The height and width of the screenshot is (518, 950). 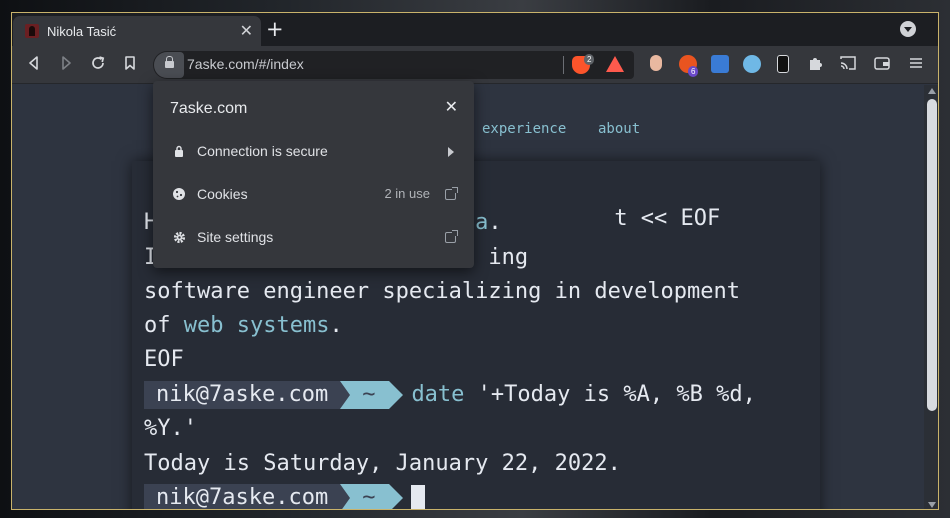 I want to click on bookmark-icon, so click(x=130, y=63).